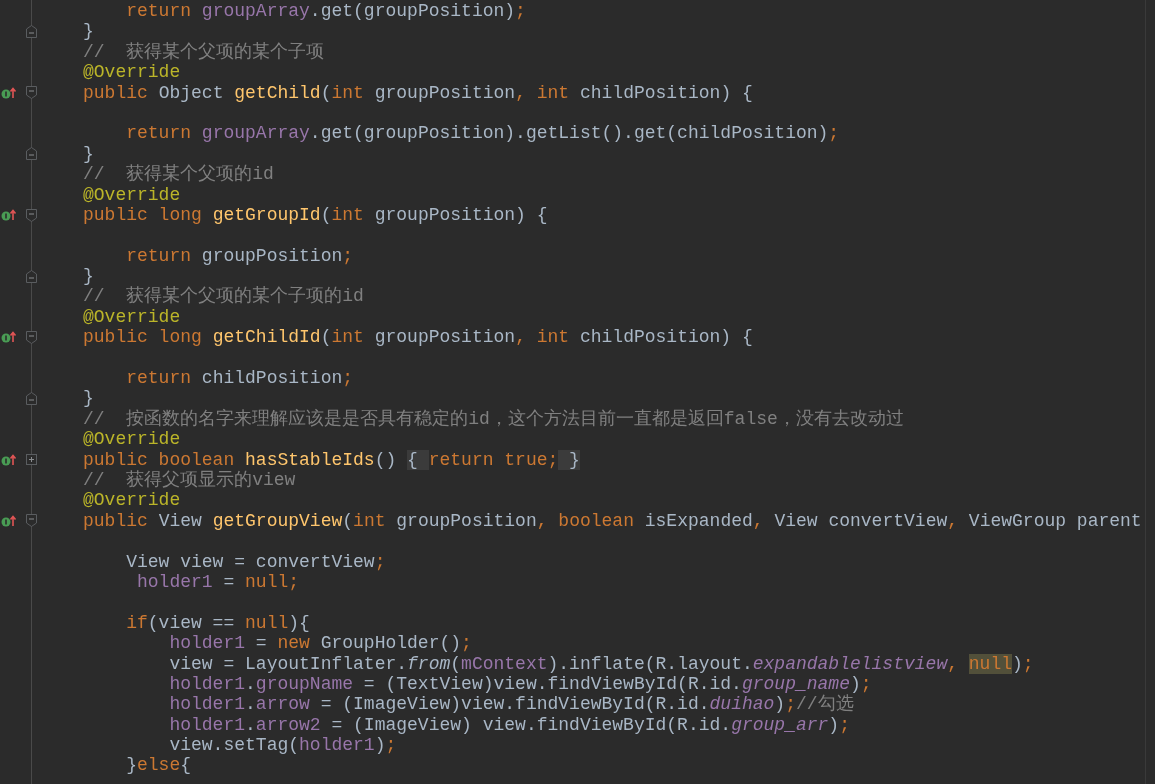 The width and height of the screenshot is (1155, 784). I want to click on code-line: holder1.arrow2 = (ImageView) view.findViewById(R.id.group_arr);, so click(509, 725).